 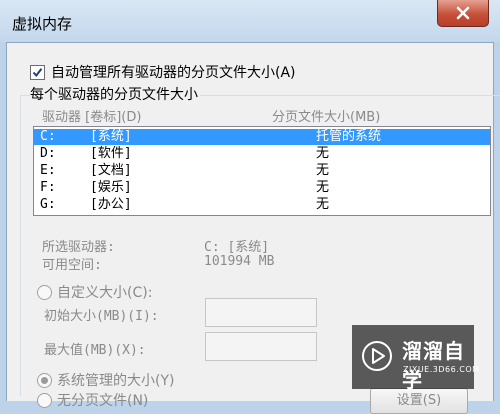 I want to click on drive-row-d: D: [软件] 无, so click(x=262, y=154).